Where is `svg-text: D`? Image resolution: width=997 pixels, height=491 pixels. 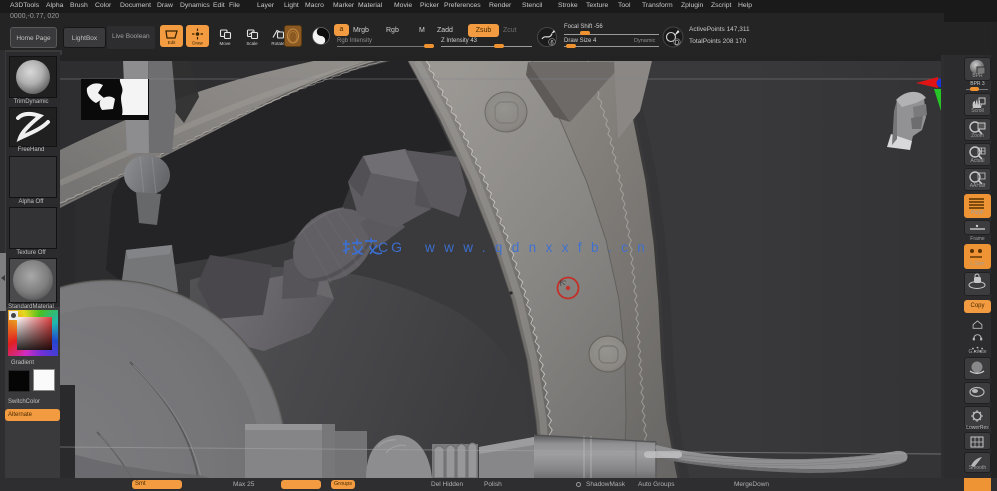
svg-text: D is located at coordinates (677, 43).